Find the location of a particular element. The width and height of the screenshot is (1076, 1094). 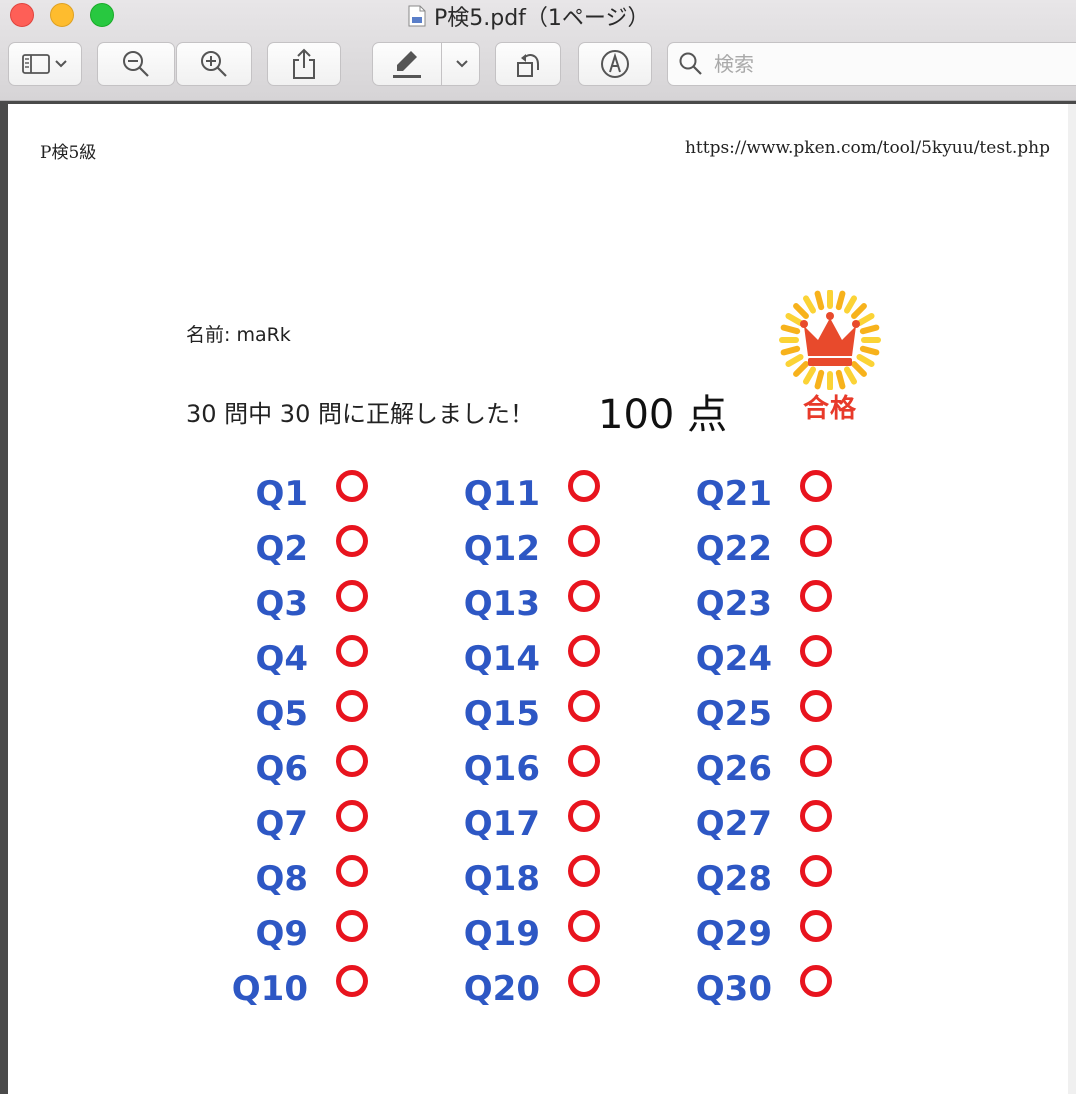

pass-label: 合格 is located at coordinates (829, 409).